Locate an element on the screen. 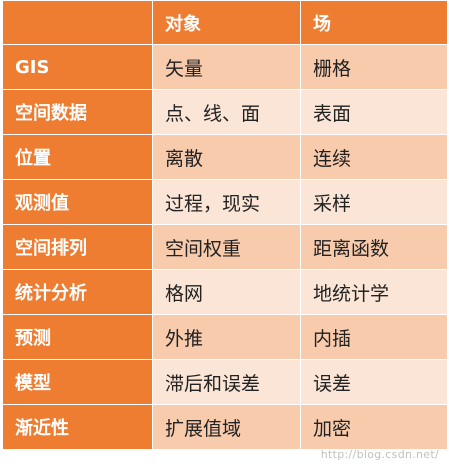  object-cell: 过程，现实 is located at coordinates (226, 202).